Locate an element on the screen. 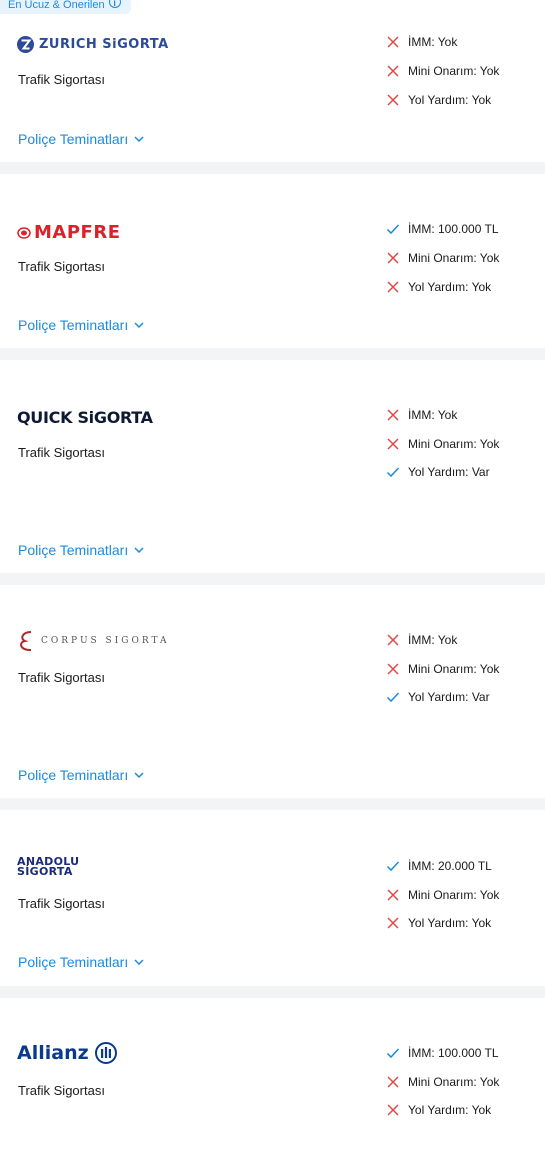 The height and width of the screenshot is (1161, 545). recommended-badge-label: En Ucuz & Önerilen is located at coordinates (56, 5).